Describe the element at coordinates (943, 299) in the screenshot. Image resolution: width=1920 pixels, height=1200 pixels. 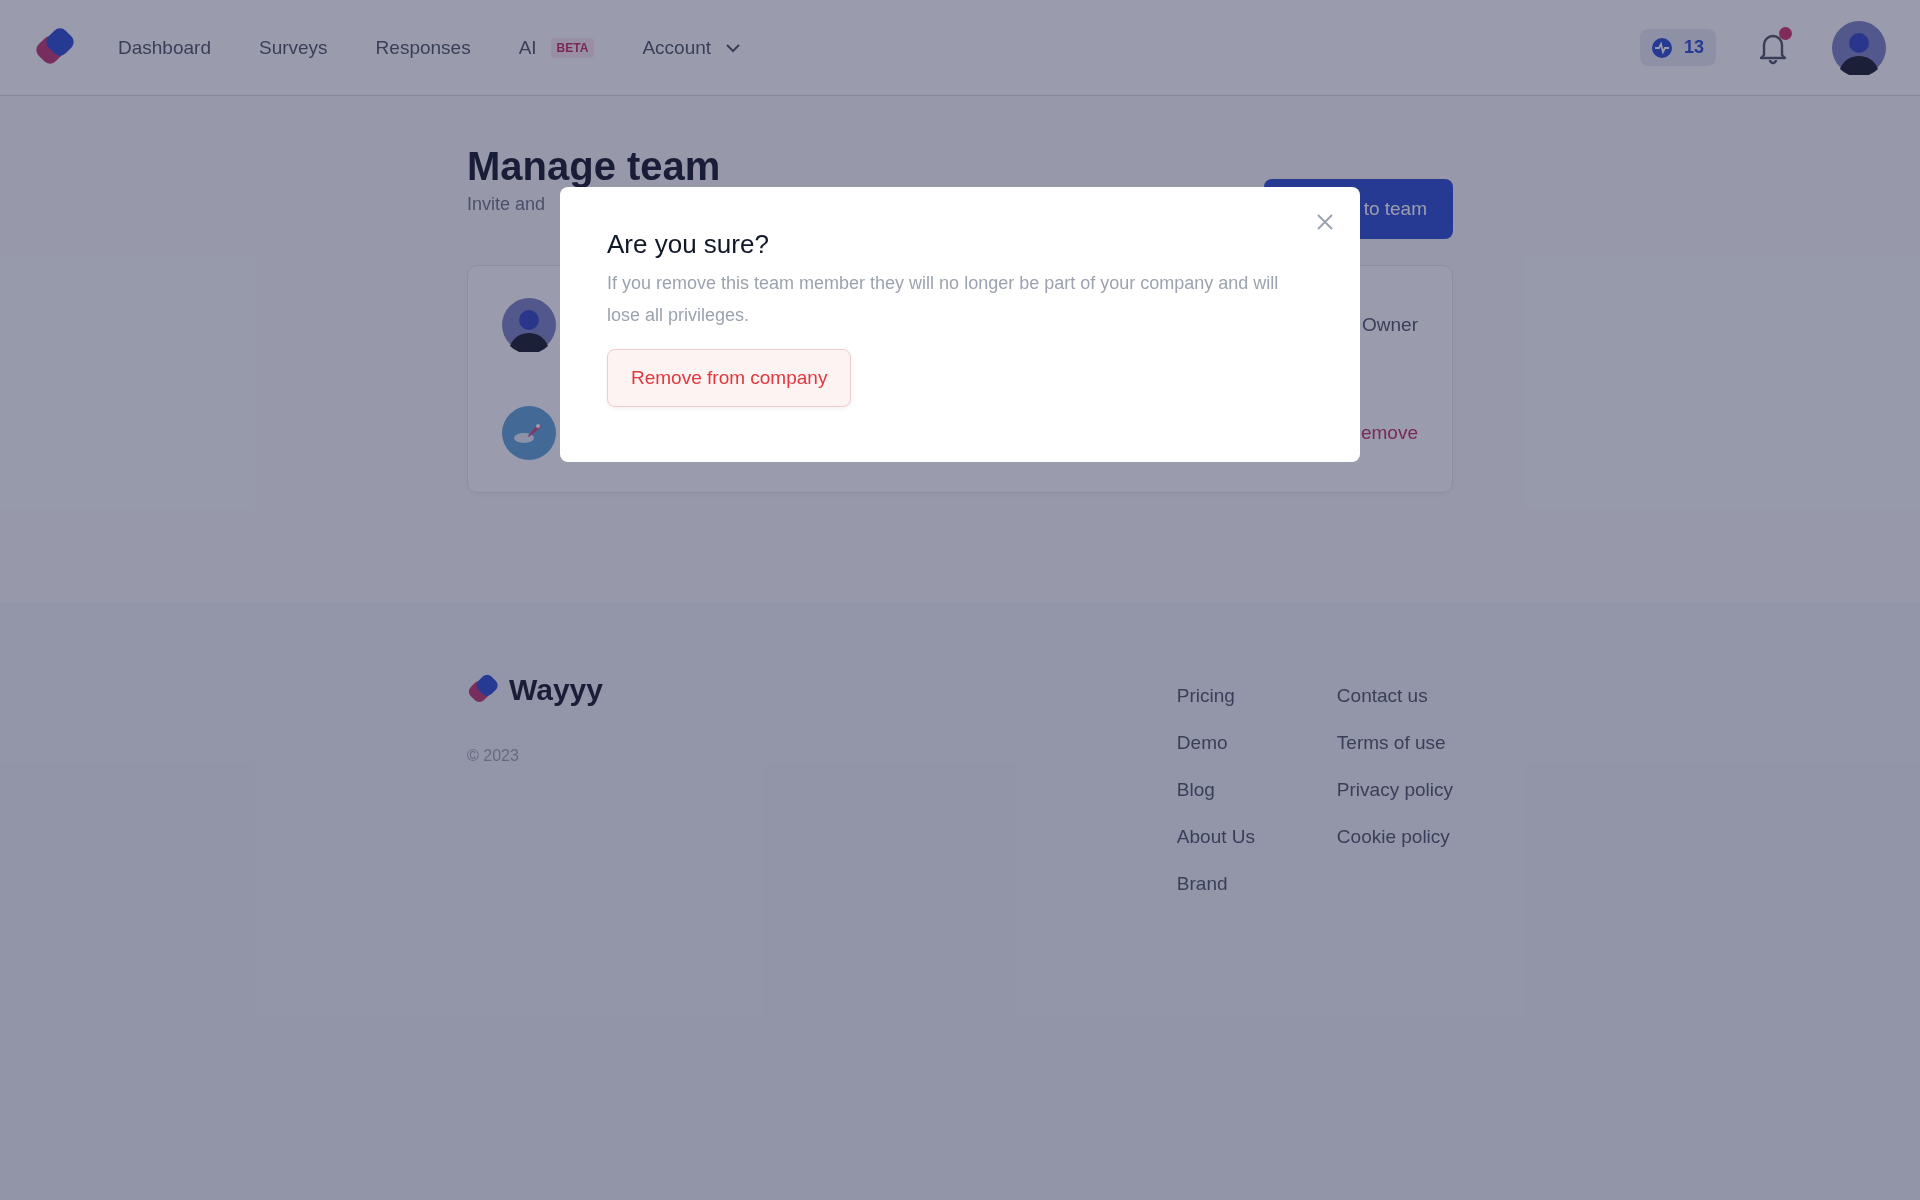
I see `dialog-message: If you remove this team member they will no longer be part of your company and will lose all privileges.` at that location.